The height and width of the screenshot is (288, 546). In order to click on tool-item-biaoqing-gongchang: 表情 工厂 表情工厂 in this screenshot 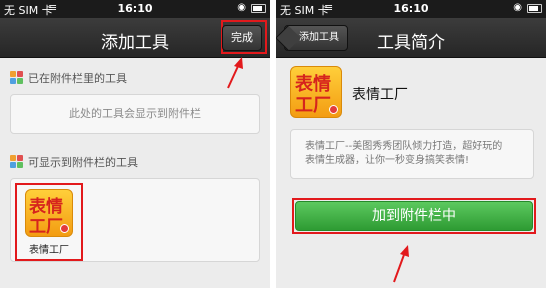, I will do `click(49, 222)`.